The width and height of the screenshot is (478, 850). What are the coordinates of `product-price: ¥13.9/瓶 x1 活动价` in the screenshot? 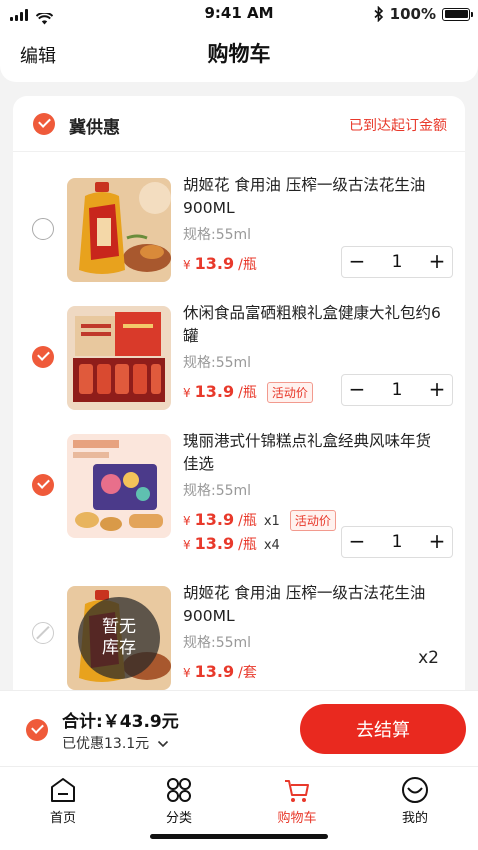 It's located at (259, 520).